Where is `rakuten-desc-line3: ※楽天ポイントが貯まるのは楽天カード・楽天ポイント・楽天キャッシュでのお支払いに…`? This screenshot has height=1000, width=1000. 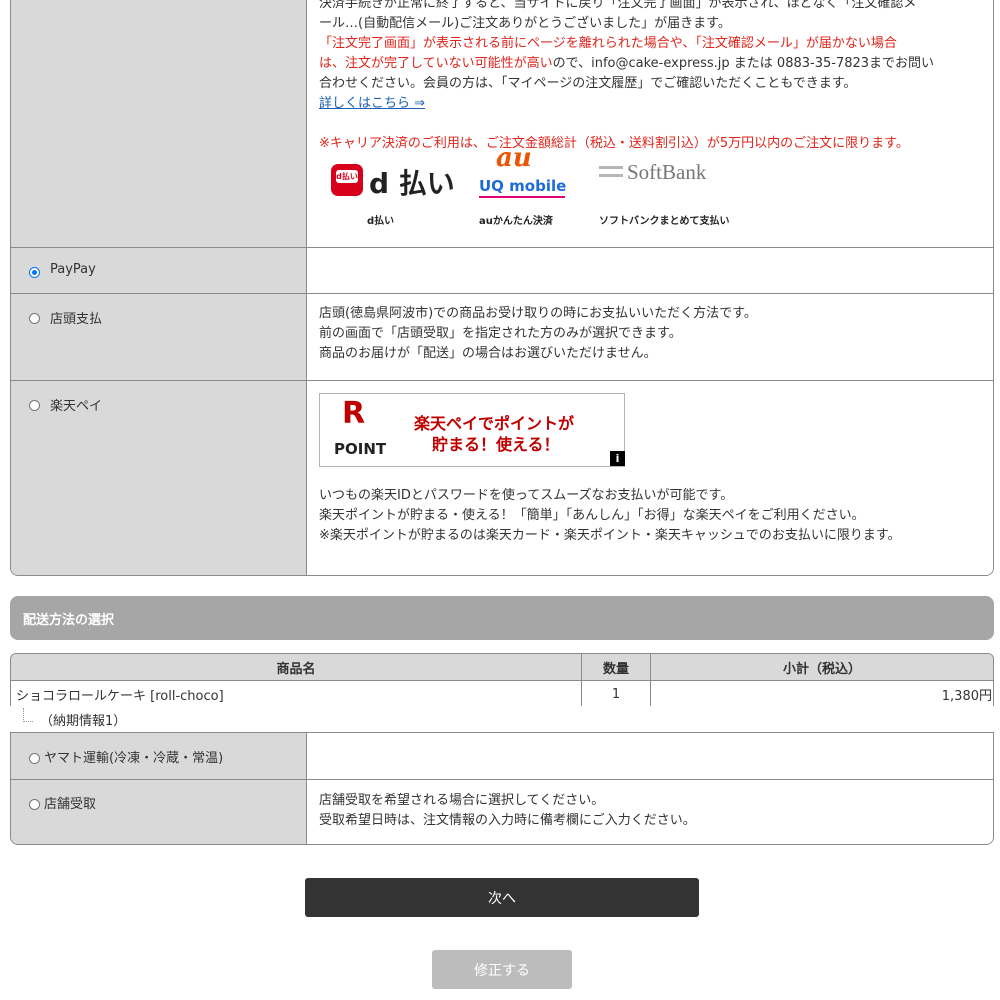 rakuten-desc-line3: ※楽天ポイントが貯まるのは楽天カード・楽天ポイント・楽天キャッシュでのお支払いに… is located at coordinates (610, 535).